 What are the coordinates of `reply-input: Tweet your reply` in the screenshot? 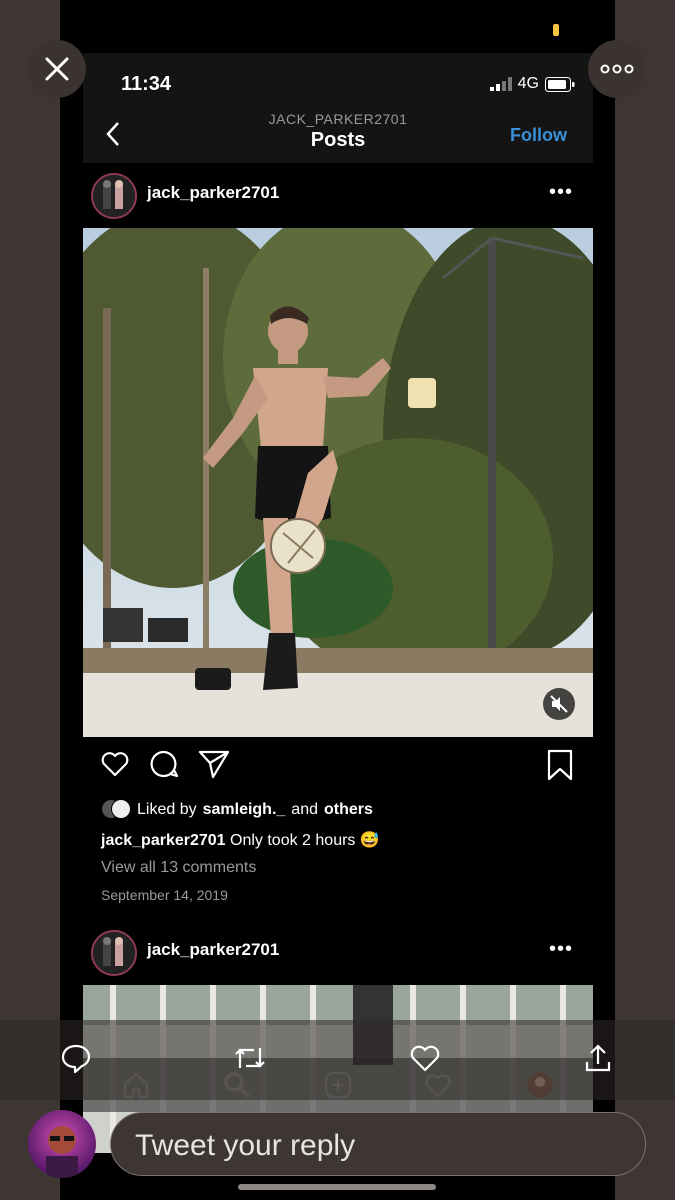 It's located at (378, 1144).